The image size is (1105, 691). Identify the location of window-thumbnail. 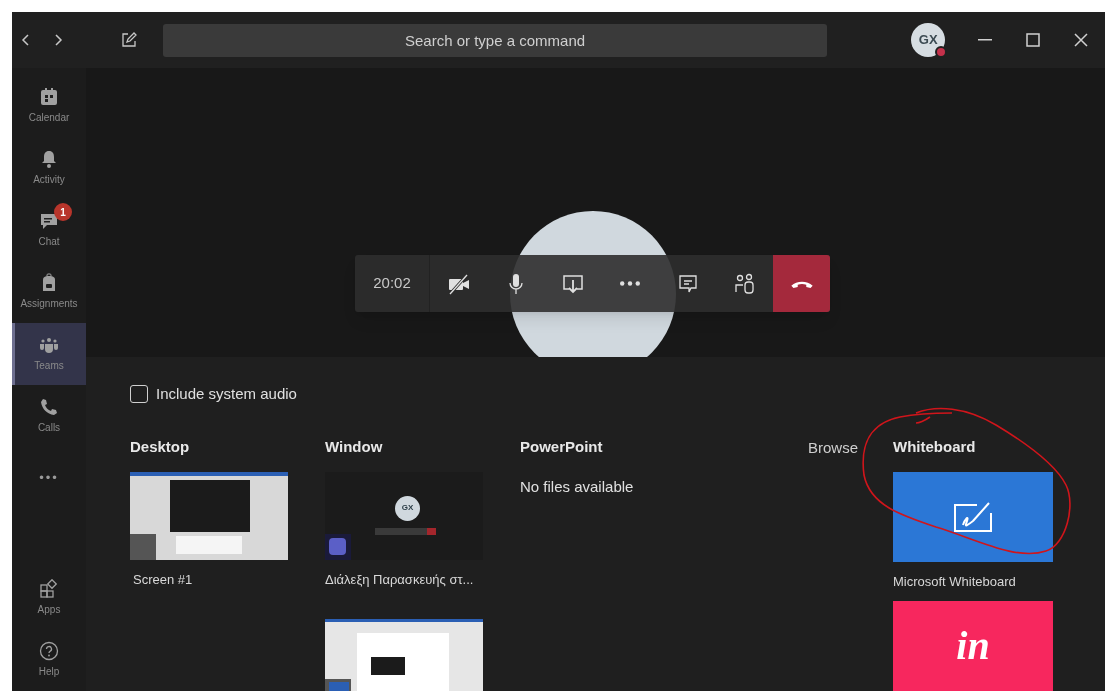
(404, 655).